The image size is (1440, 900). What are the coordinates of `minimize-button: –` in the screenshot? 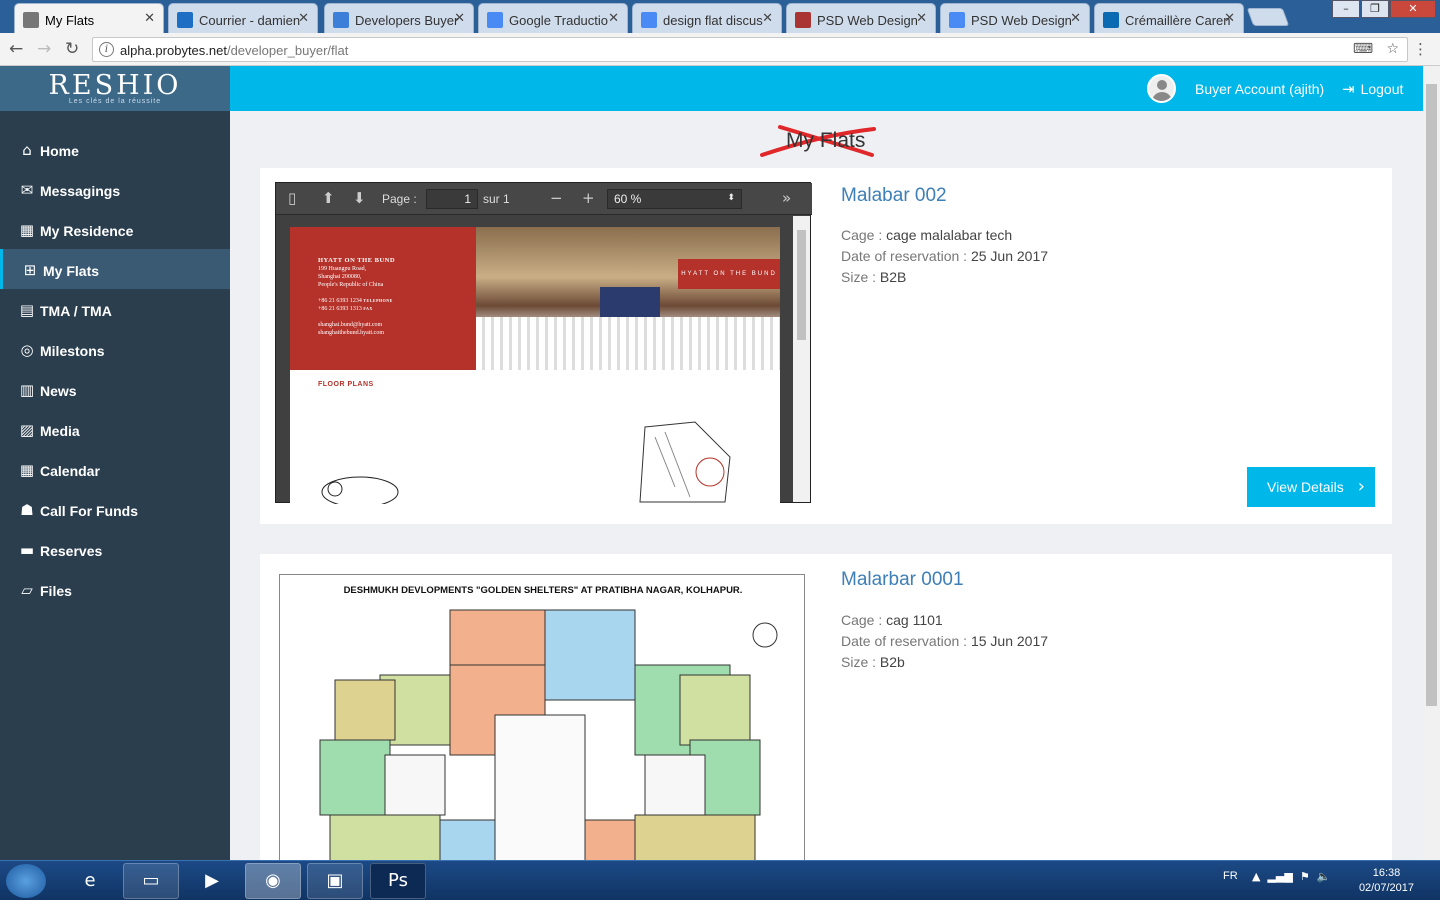 It's located at (1346, 9).